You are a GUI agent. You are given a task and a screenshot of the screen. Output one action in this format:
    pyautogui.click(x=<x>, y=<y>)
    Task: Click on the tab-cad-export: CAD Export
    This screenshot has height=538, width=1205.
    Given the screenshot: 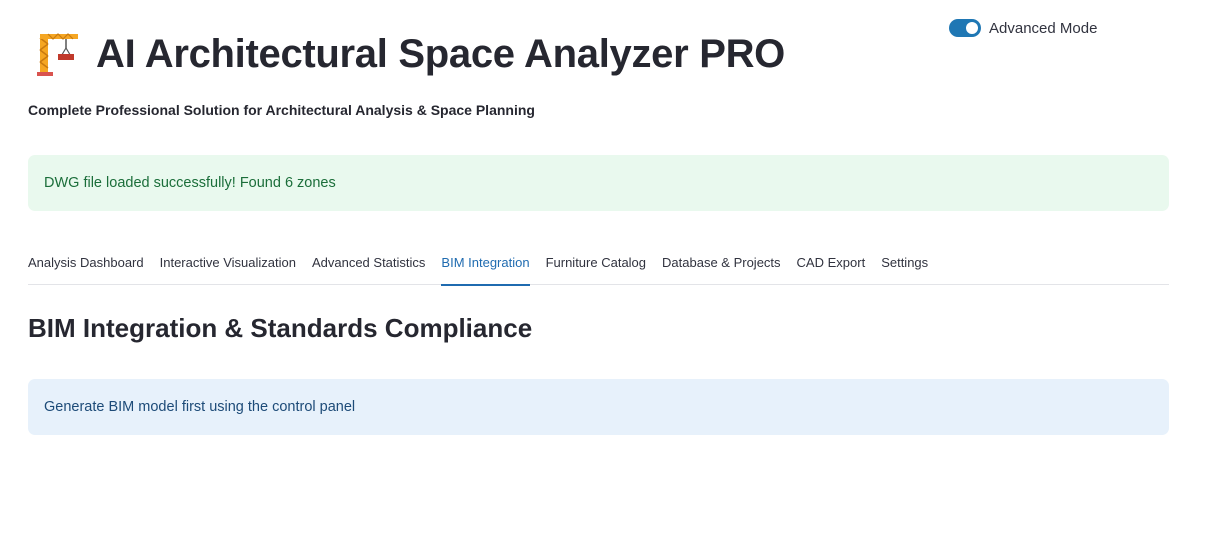 What is the action you would take?
    pyautogui.click(x=831, y=265)
    